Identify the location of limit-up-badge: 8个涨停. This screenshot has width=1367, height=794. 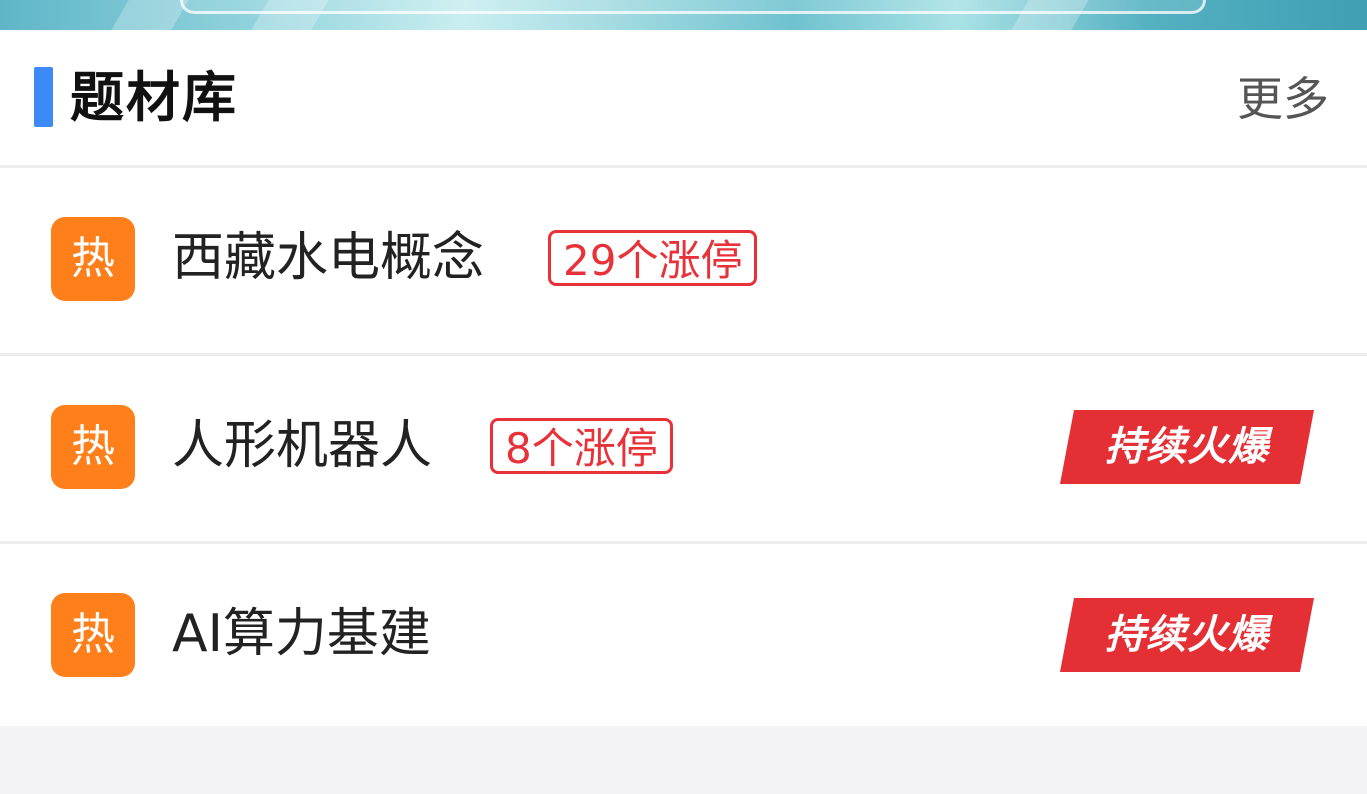
(581, 446).